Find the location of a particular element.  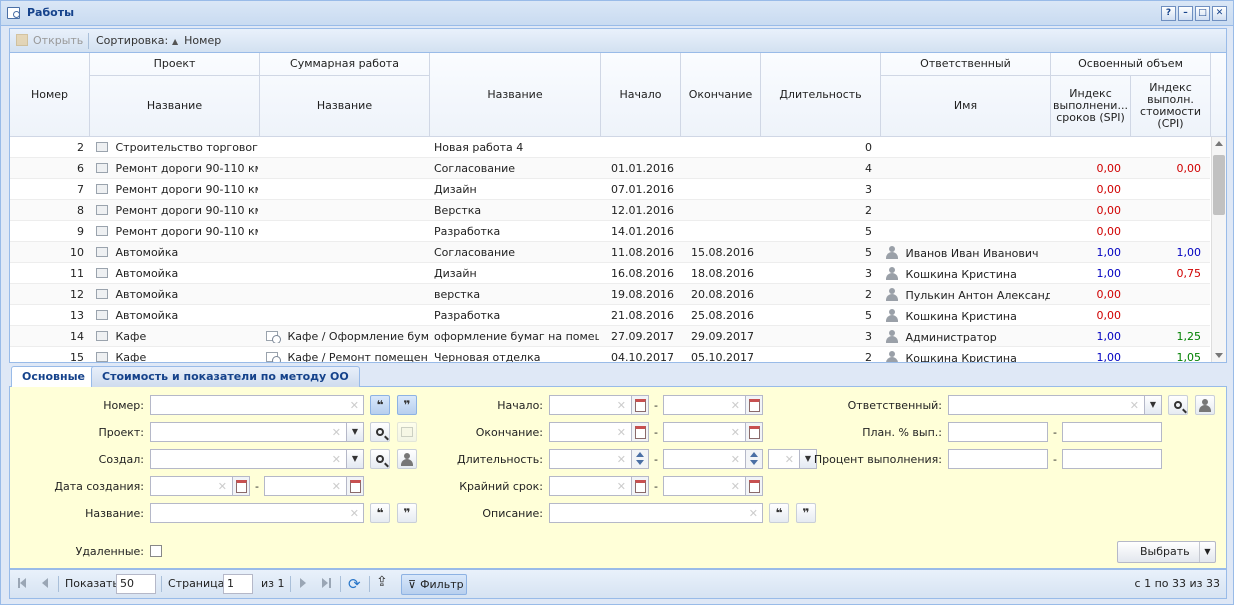

scroll-thumb is located at coordinates (1219, 185).